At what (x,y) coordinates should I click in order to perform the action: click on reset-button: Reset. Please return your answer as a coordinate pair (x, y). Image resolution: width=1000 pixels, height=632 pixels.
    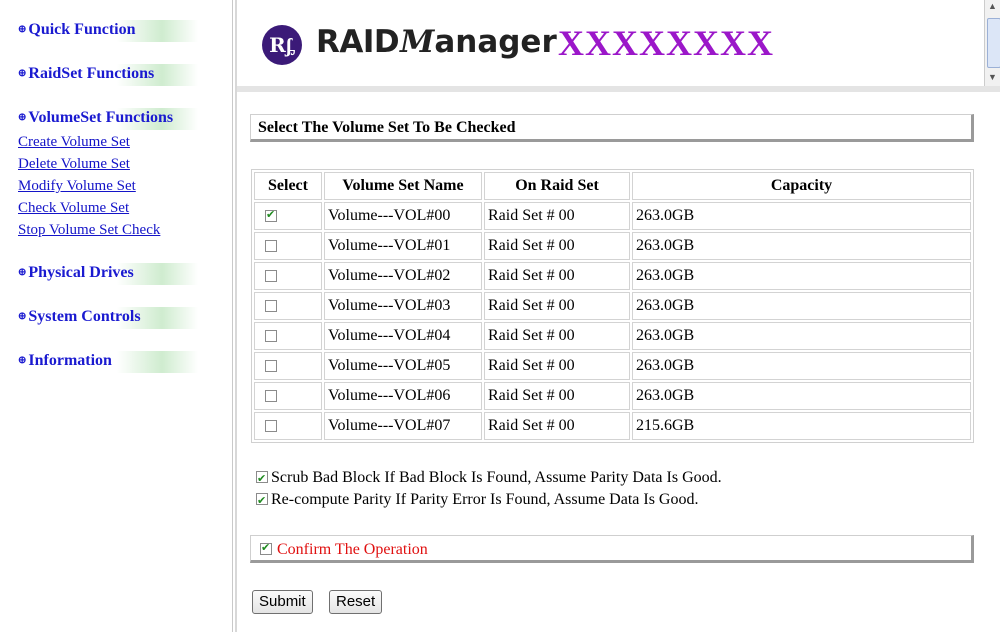
    Looking at the image, I should click on (356, 602).